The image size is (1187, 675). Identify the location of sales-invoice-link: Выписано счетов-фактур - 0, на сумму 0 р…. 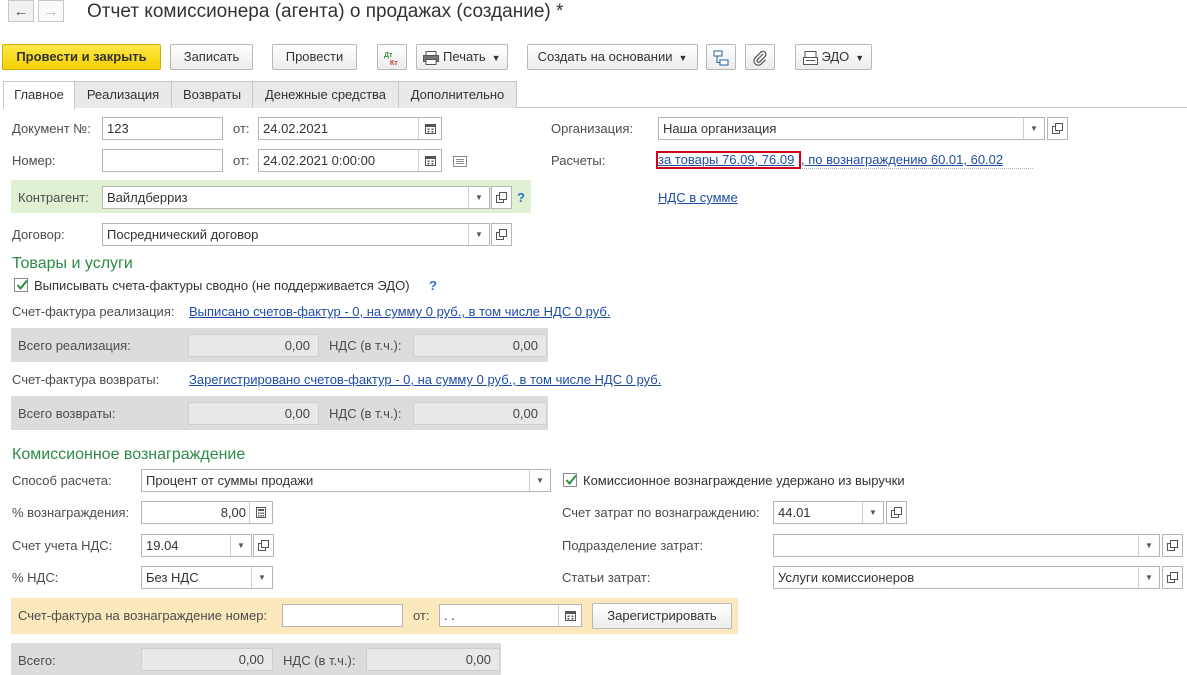
(399, 312).